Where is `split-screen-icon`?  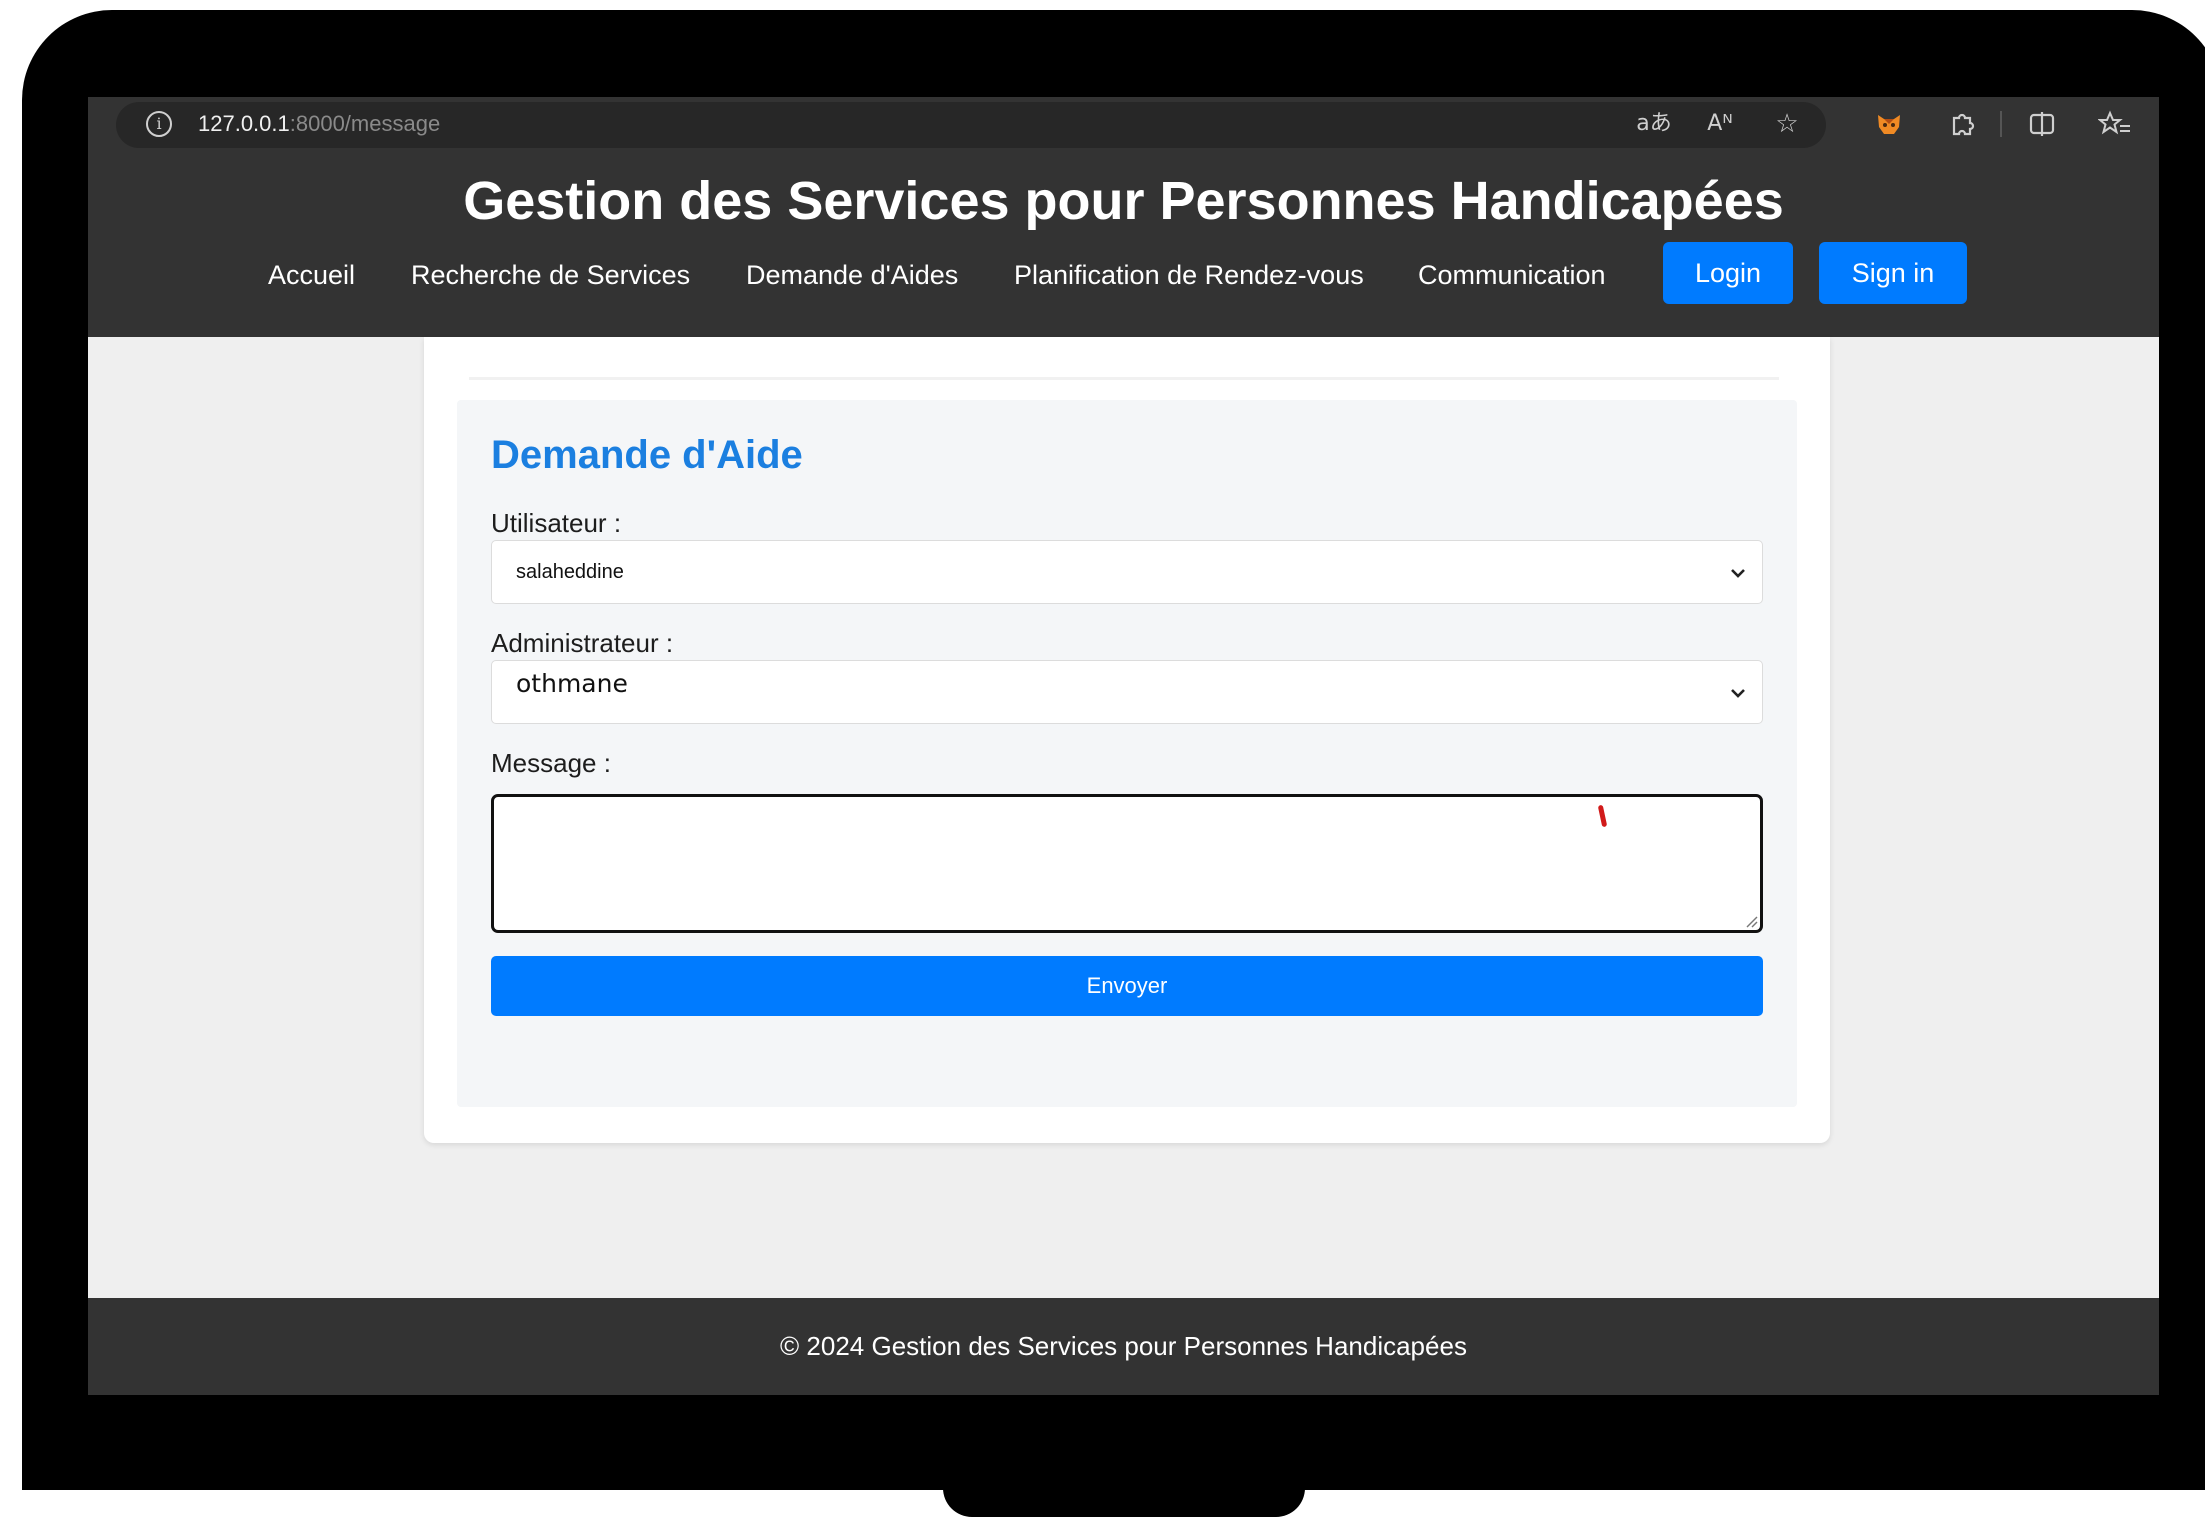
split-screen-icon is located at coordinates (2042, 124).